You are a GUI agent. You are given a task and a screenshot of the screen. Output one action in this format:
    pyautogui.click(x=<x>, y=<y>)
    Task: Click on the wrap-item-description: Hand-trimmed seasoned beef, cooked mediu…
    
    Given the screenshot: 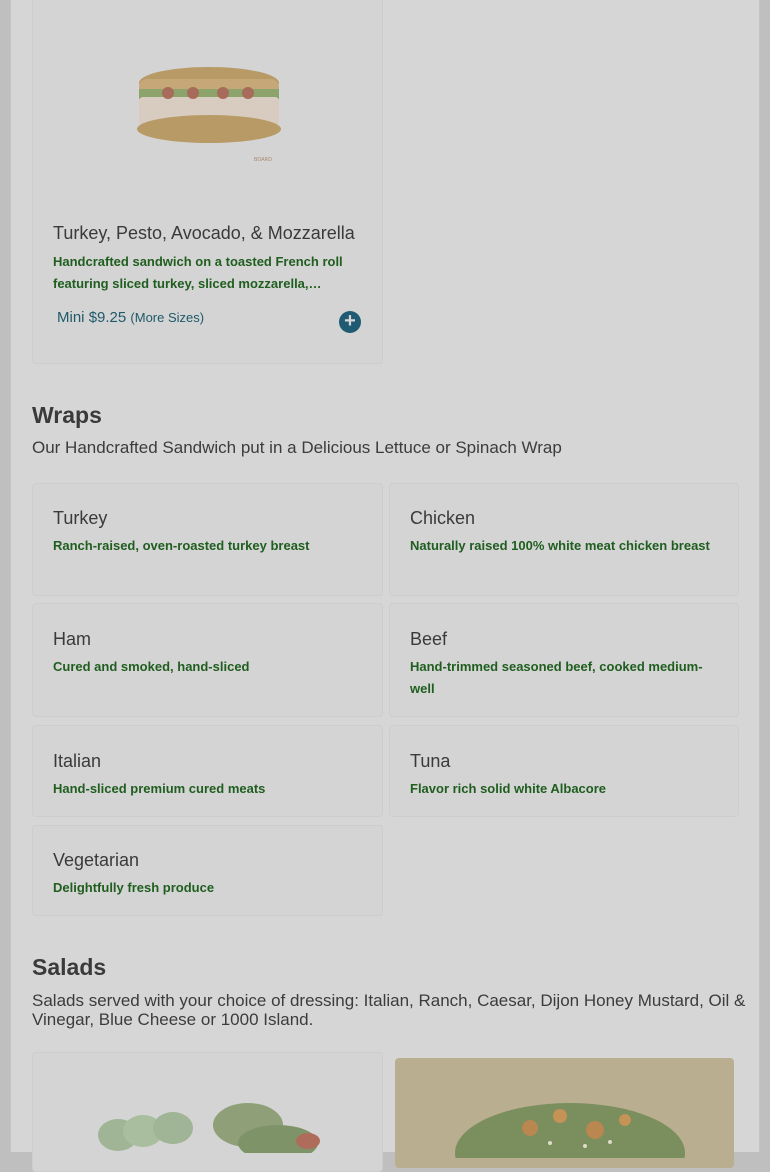 What is the action you would take?
    pyautogui.click(x=556, y=677)
    